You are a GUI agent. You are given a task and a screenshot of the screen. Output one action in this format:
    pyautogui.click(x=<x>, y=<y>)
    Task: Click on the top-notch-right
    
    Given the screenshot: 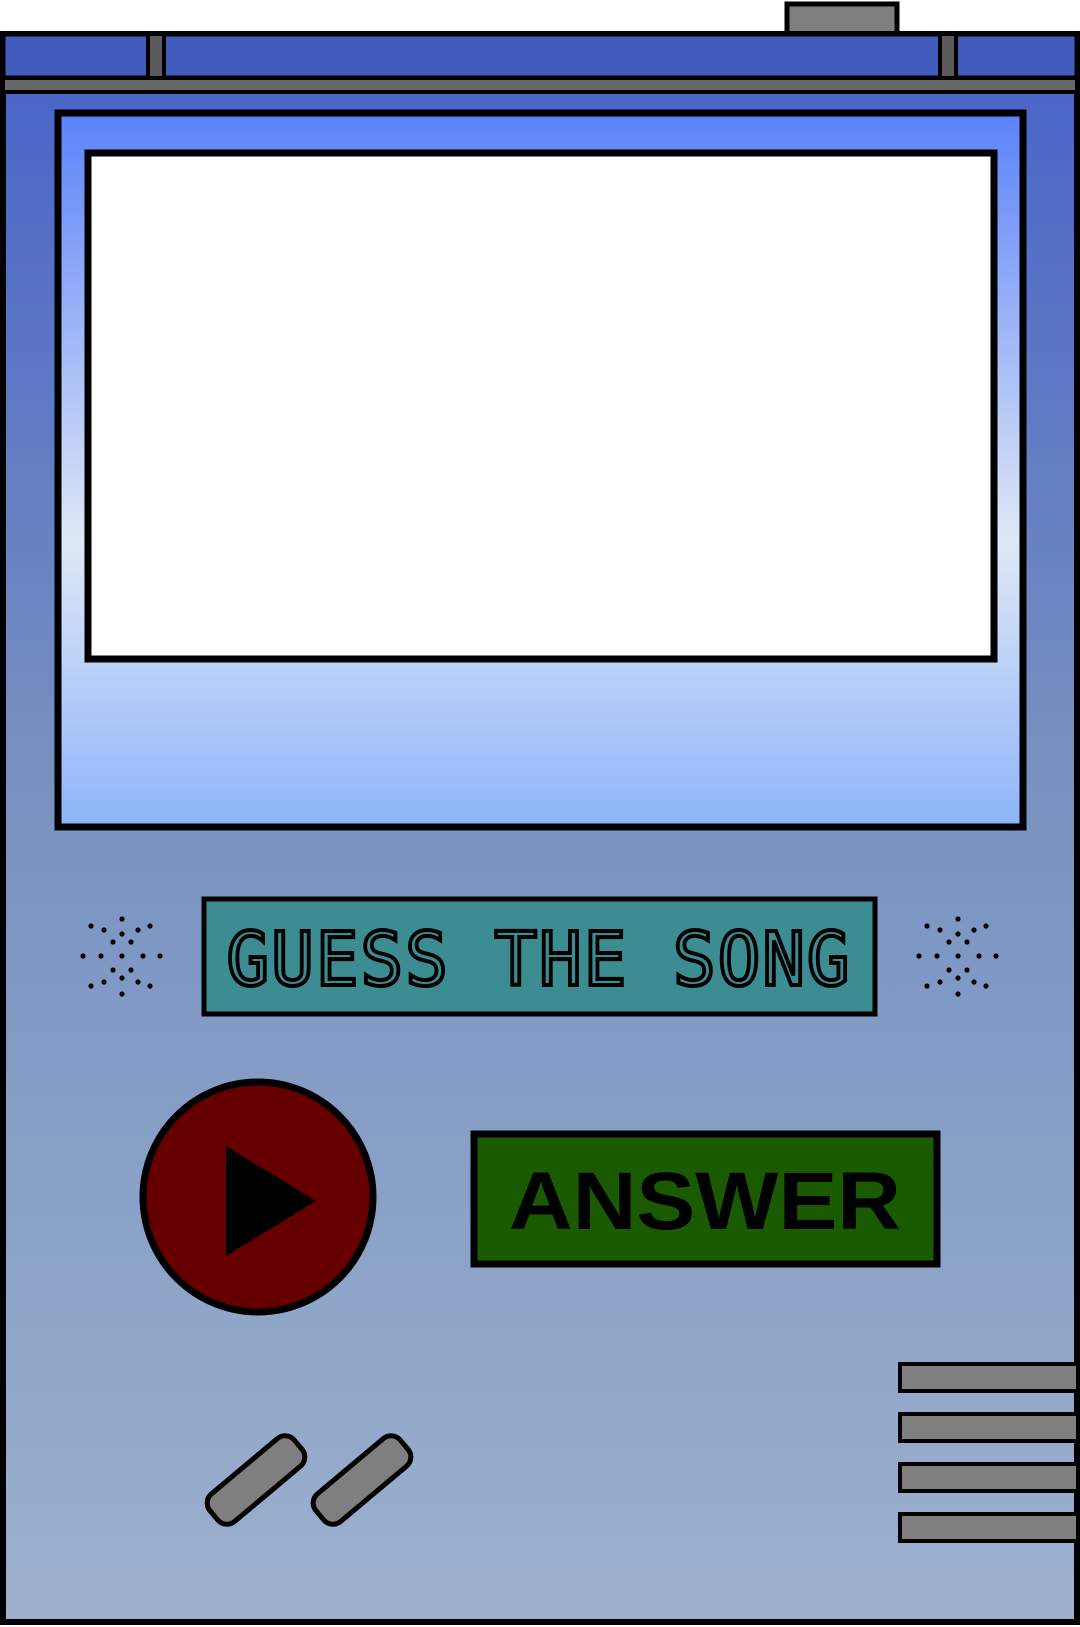 What is the action you would take?
    pyautogui.click(x=948, y=56)
    